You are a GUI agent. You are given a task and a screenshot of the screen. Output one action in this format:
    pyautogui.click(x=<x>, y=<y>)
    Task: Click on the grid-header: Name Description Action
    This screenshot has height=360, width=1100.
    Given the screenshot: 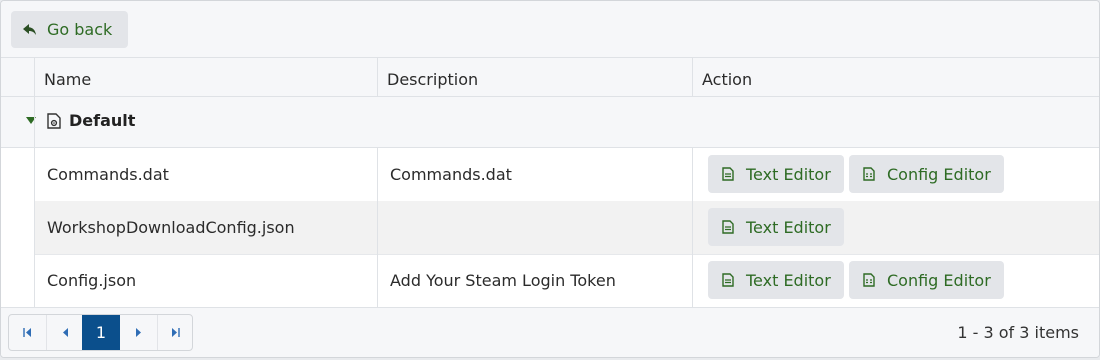 What is the action you would take?
    pyautogui.click(x=550, y=77)
    